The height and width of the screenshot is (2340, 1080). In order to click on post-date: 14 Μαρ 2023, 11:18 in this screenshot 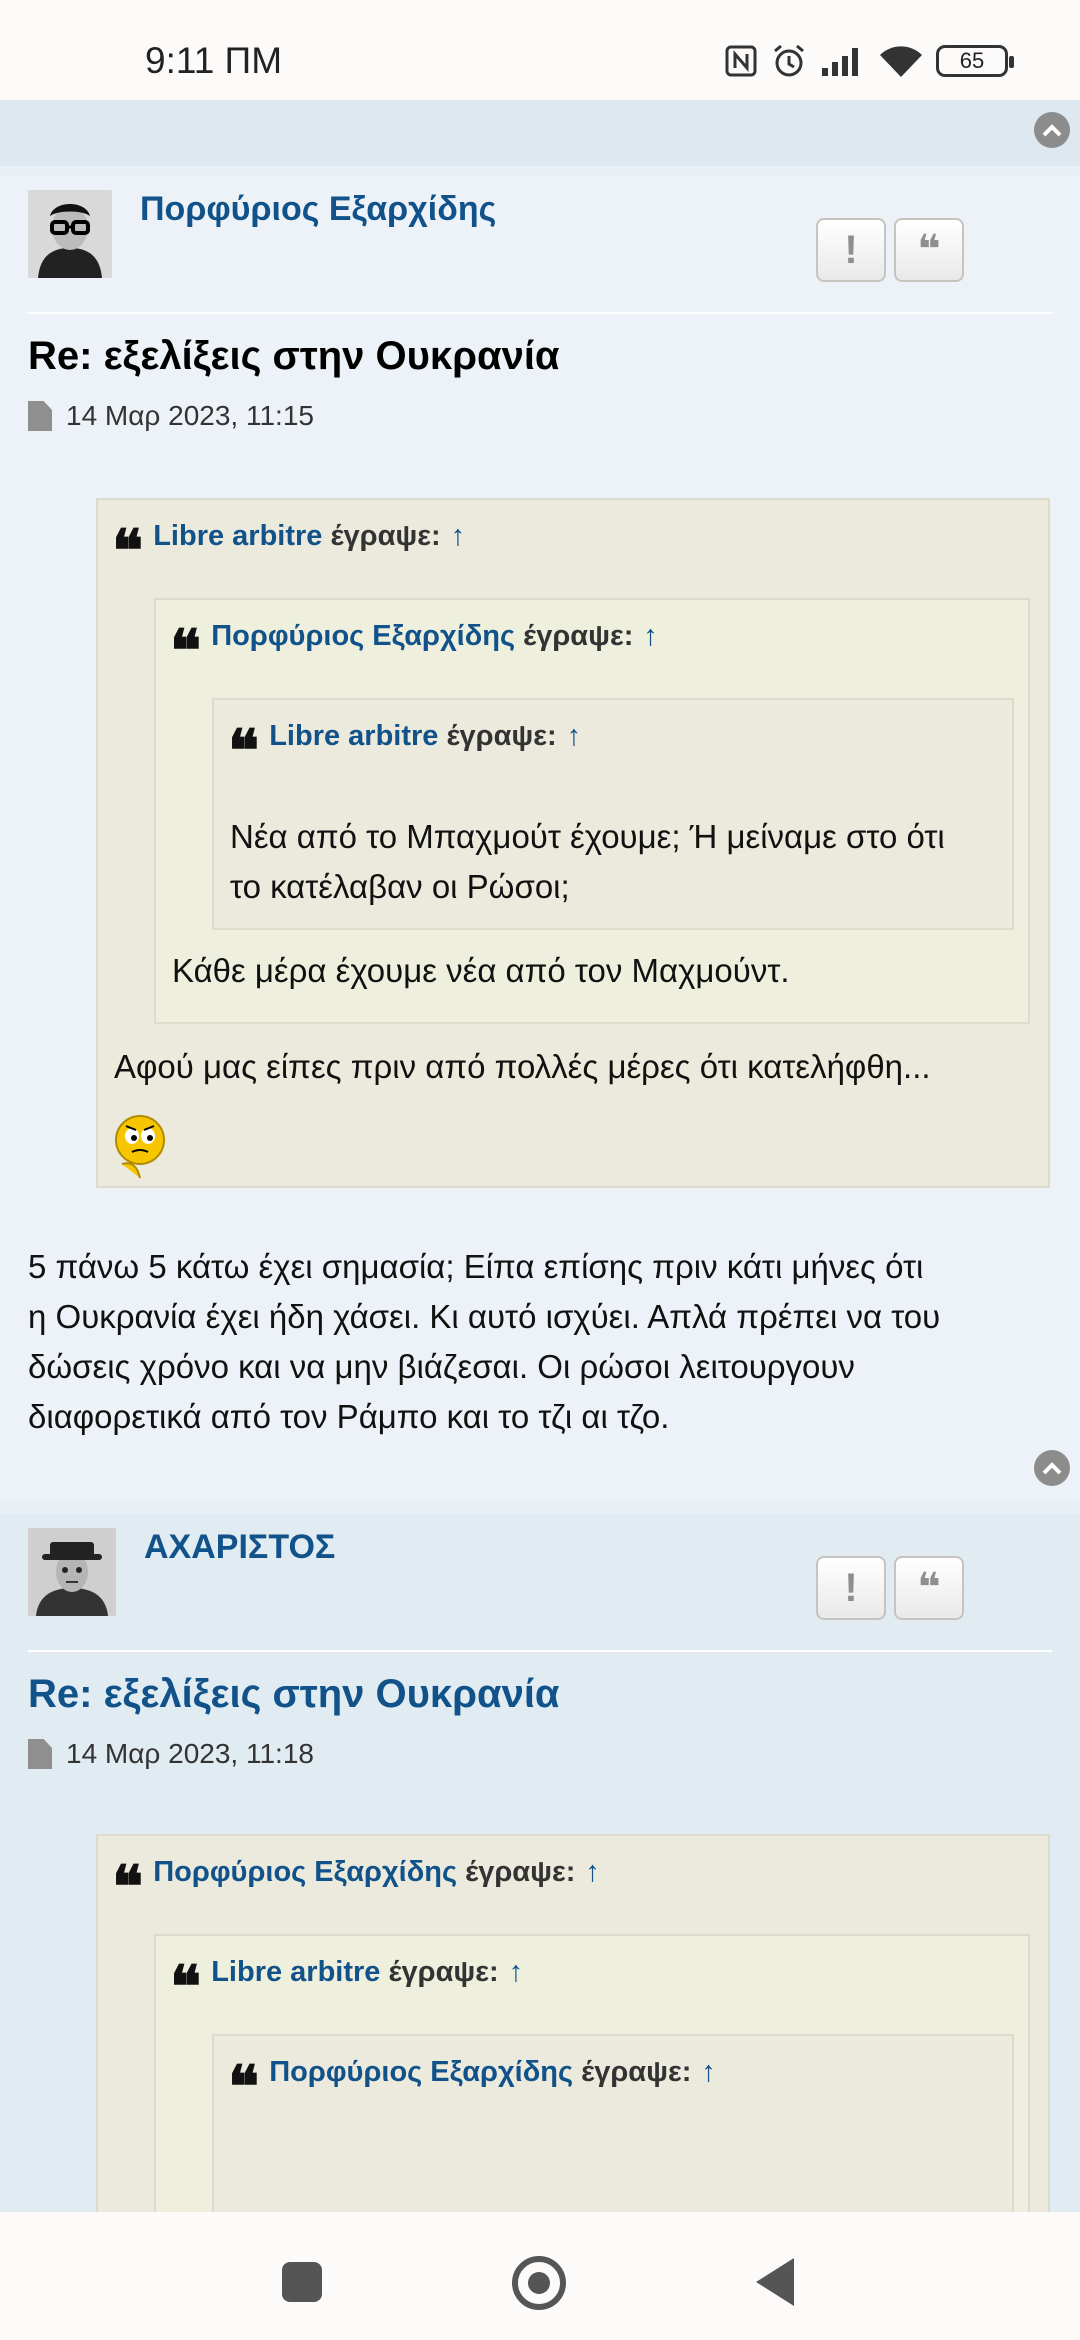, I will do `click(190, 1753)`.